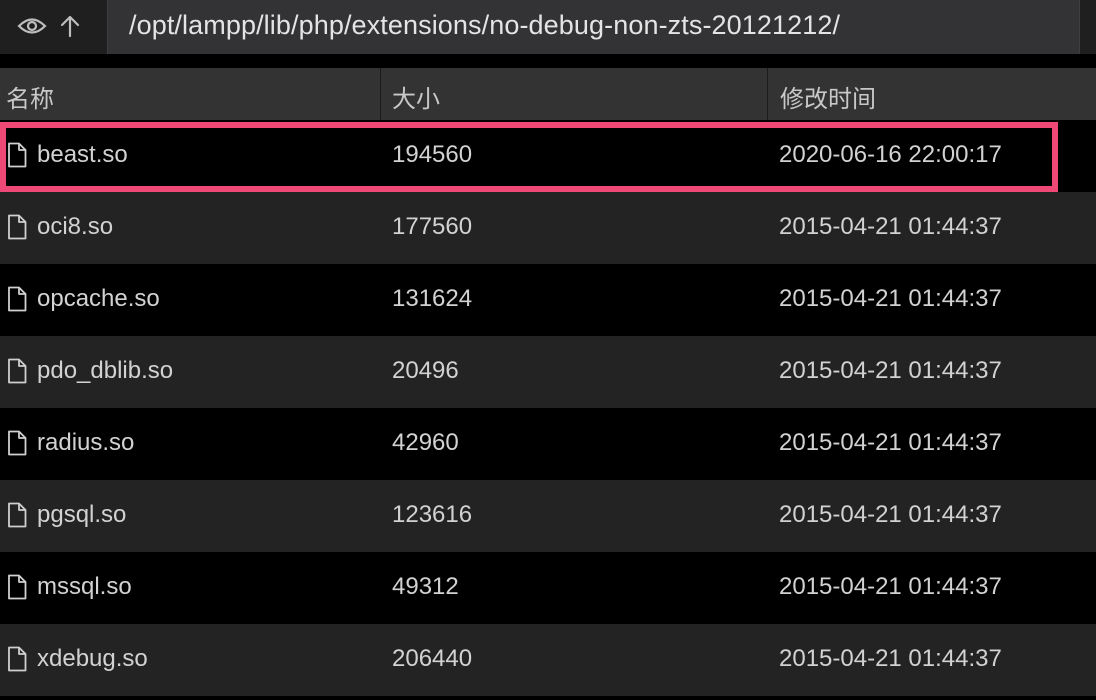 The image size is (1096, 700). Describe the element at coordinates (190, 94) in the screenshot. I see `column-header-name: 名称` at that location.